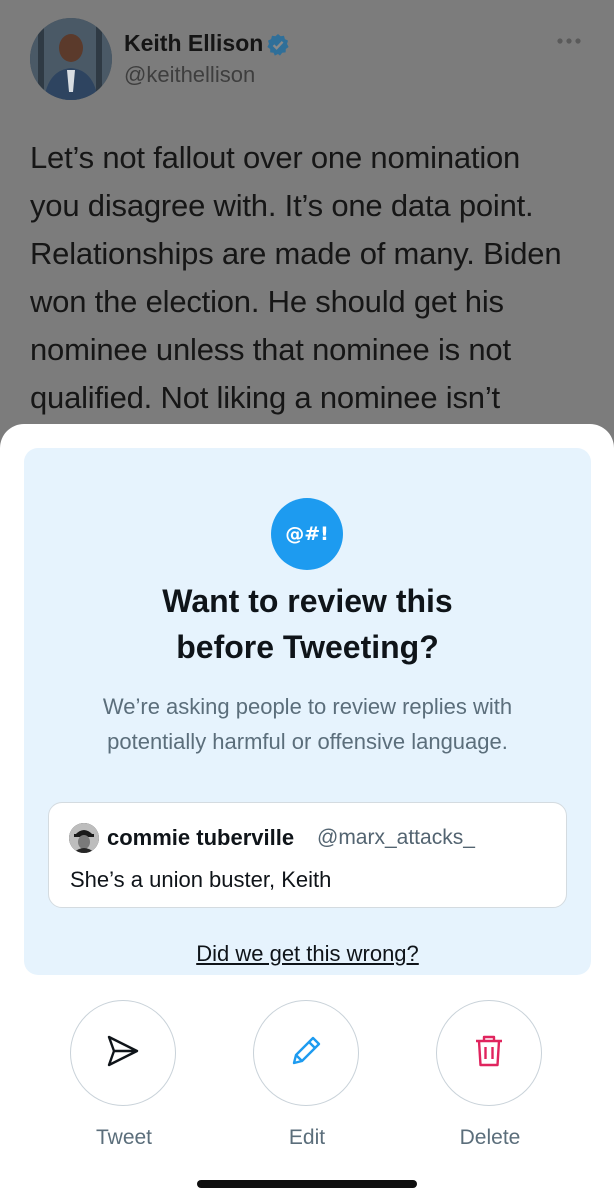 The height and width of the screenshot is (1200, 614). I want to click on tweet-text-line: Let’s not fallout over one nomination, so click(275, 157).